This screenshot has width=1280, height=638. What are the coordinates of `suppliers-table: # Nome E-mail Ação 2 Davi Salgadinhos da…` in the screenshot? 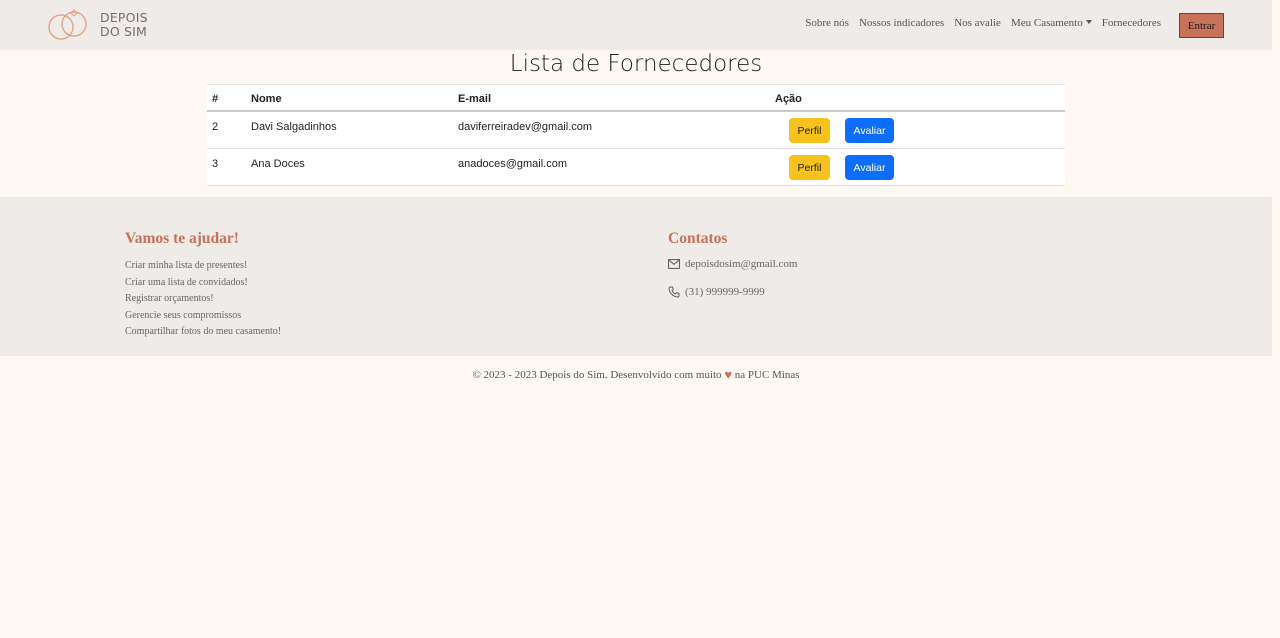 It's located at (636, 135).